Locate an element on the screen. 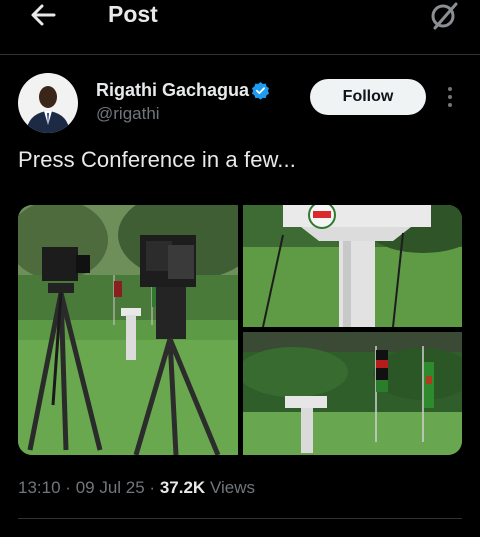 The width and height of the screenshot is (480, 537). page-title: Post is located at coordinates (133, 14).